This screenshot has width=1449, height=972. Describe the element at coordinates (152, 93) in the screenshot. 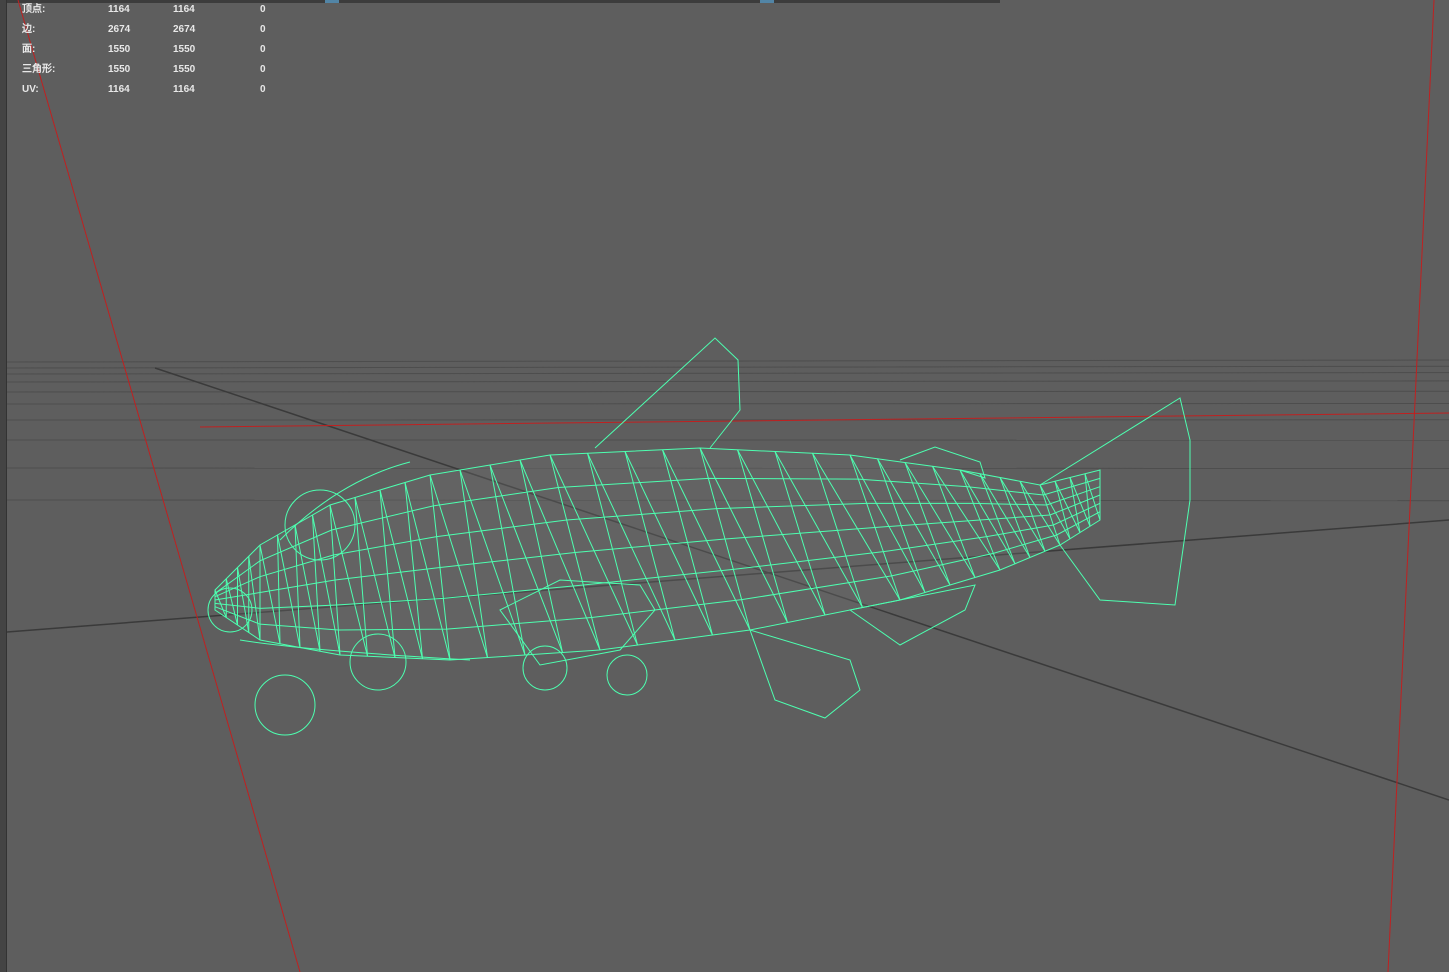

I see `hud-row-uvs: UV: 1164 1164 0` at that location.